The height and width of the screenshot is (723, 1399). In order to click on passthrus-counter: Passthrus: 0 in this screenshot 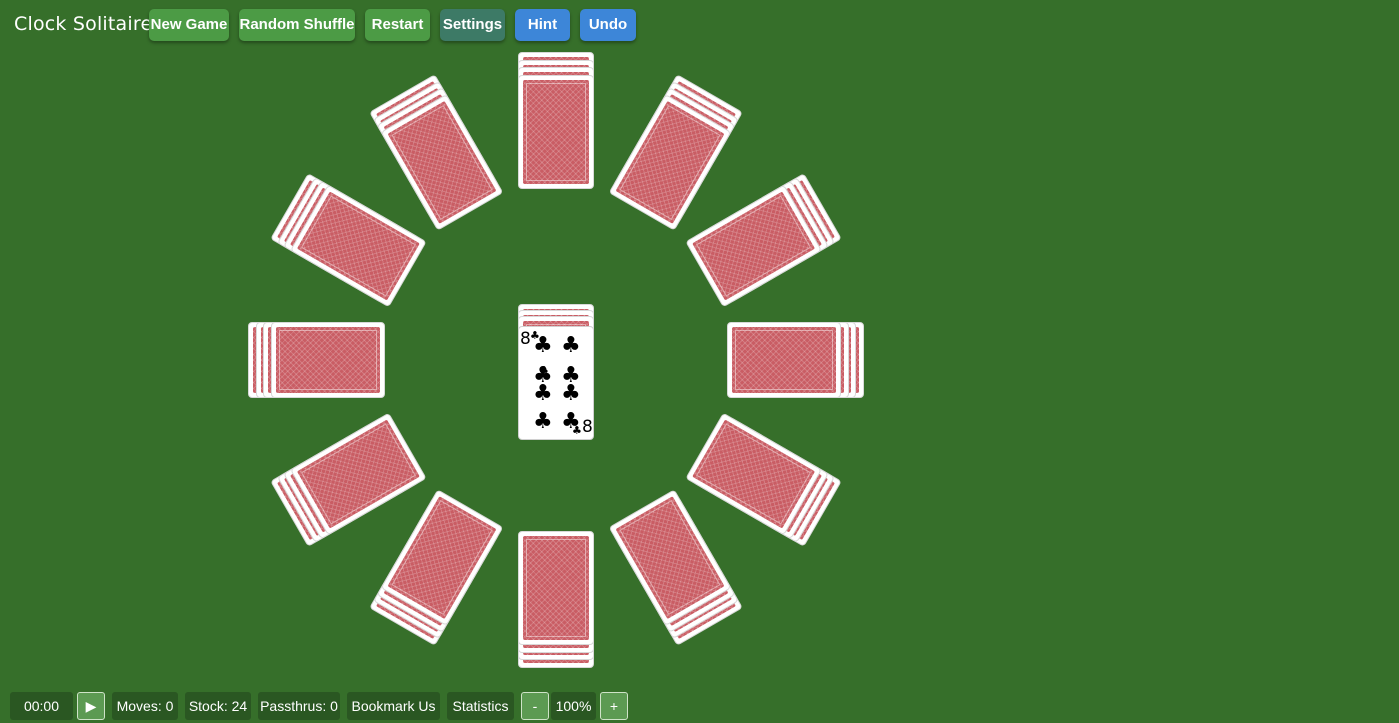, I will do `click(299, 706)`.